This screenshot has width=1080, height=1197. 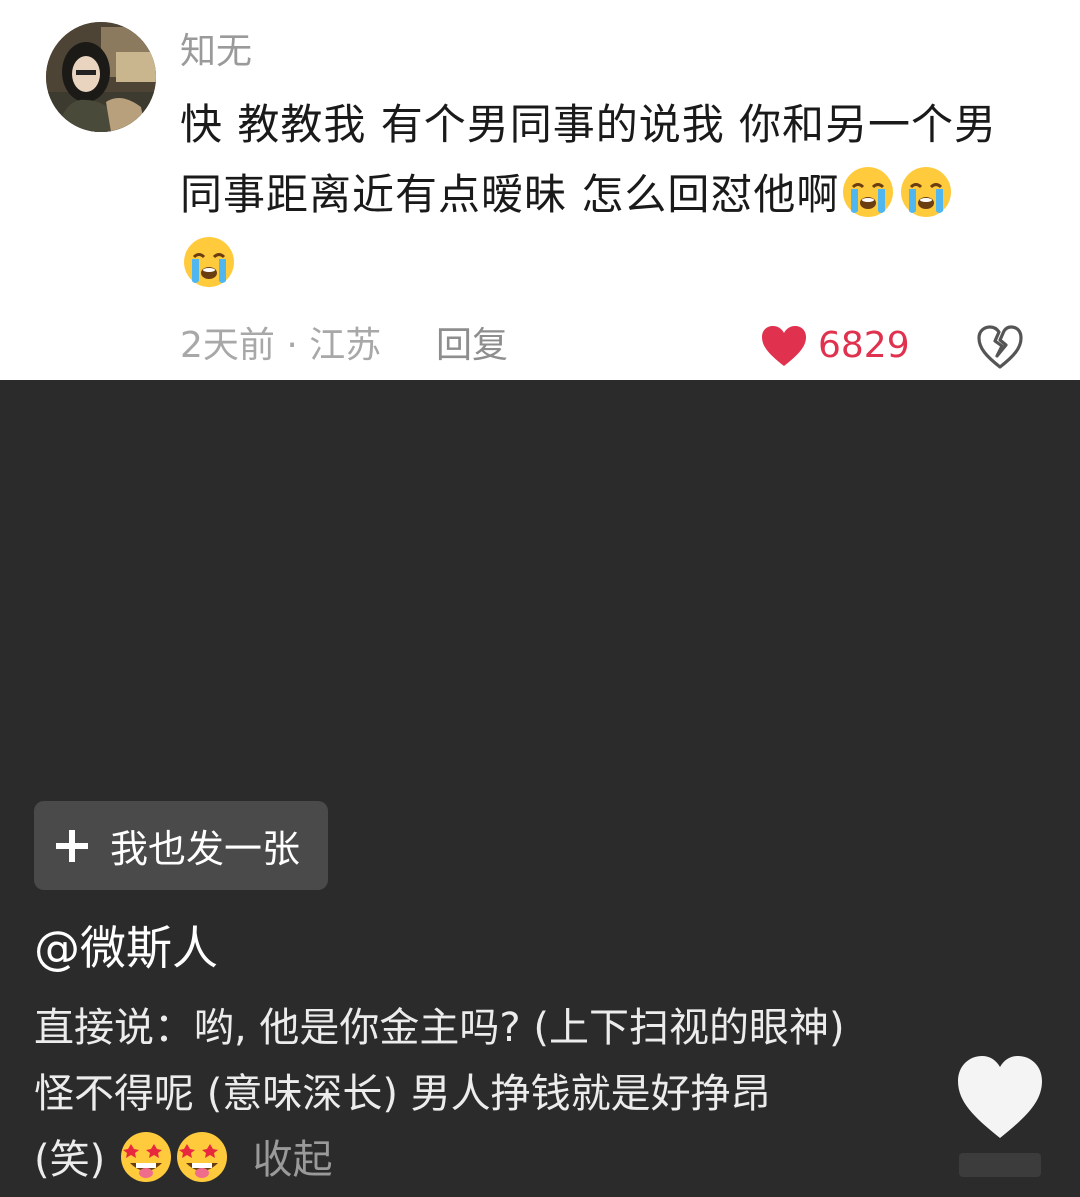 I want to click on avatar, so click(x=101, y=77).